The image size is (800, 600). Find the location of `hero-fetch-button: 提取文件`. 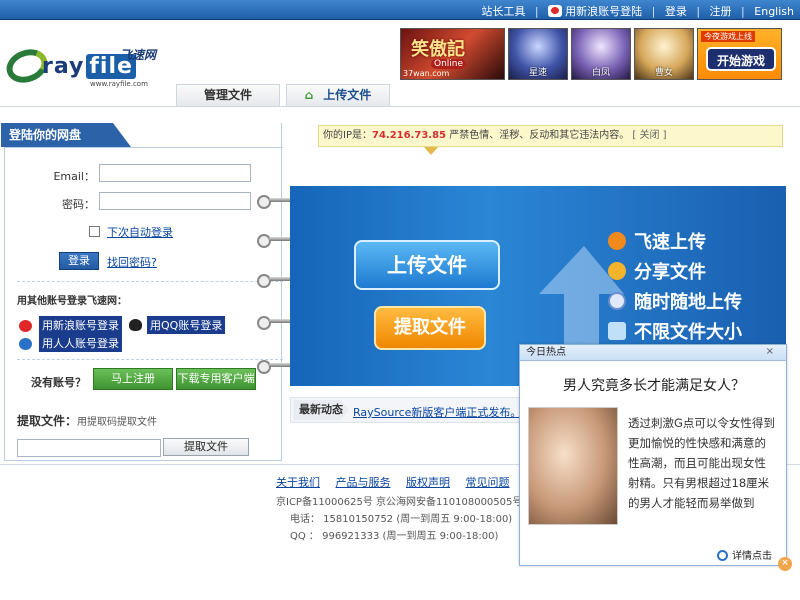

hero-fetch-button: 提取文件 is located at coordinates (430, 328).